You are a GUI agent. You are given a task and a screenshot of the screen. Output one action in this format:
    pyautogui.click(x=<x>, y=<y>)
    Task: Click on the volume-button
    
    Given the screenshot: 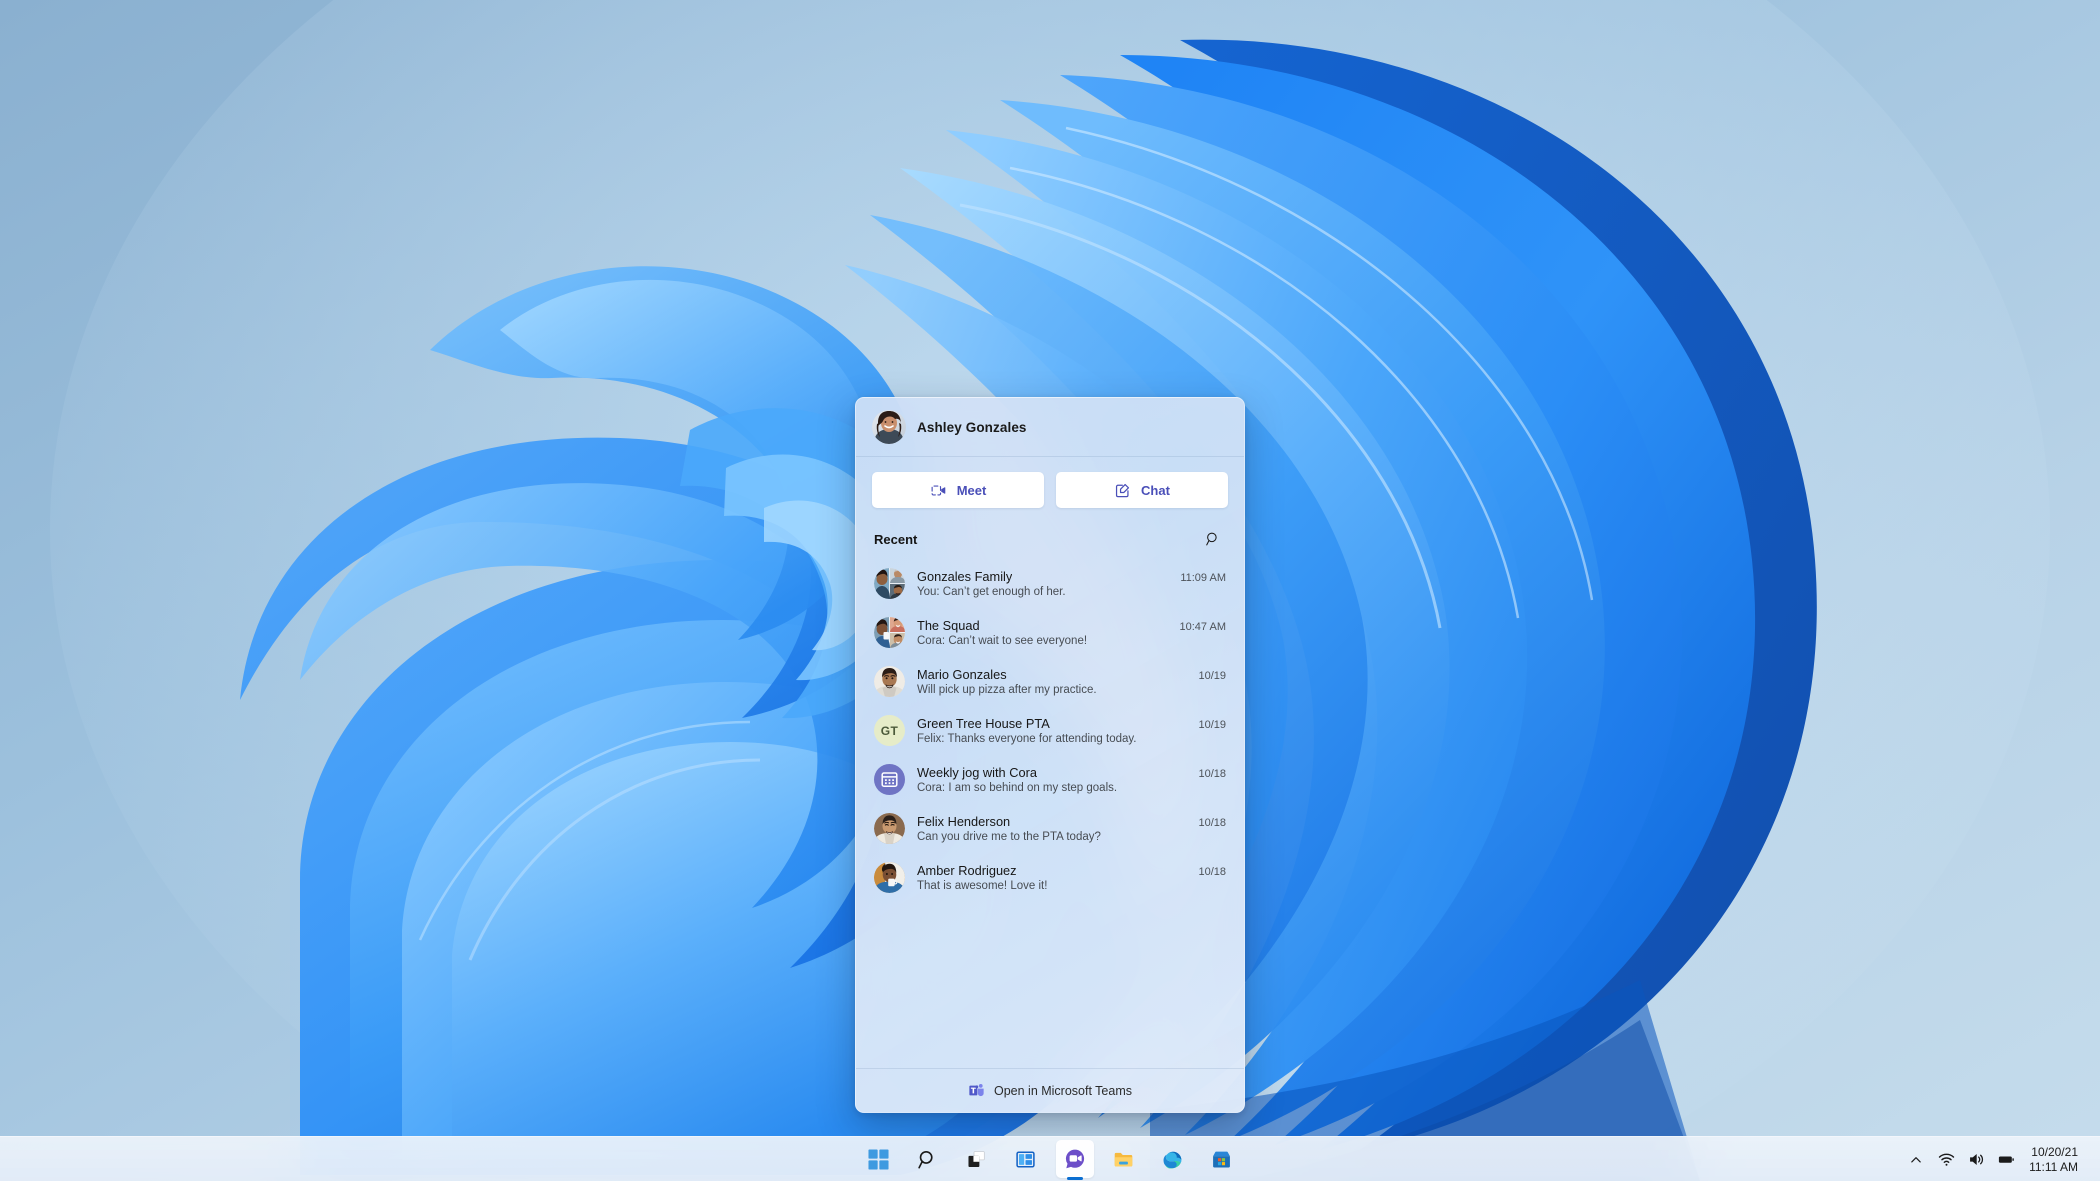 What is the action you would take?
    pyautogui.click(x=1976, y=1159)
    